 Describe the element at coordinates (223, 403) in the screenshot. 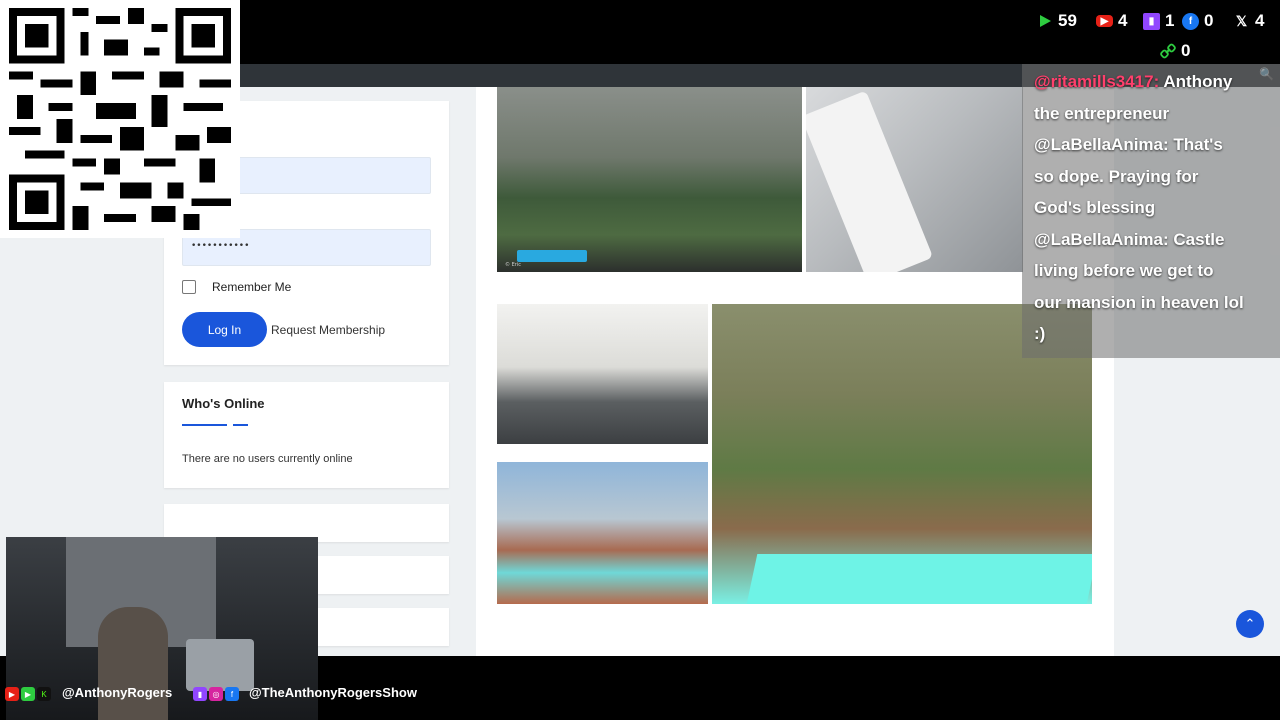

I see `whos-online-title: Who's Online` at that location.